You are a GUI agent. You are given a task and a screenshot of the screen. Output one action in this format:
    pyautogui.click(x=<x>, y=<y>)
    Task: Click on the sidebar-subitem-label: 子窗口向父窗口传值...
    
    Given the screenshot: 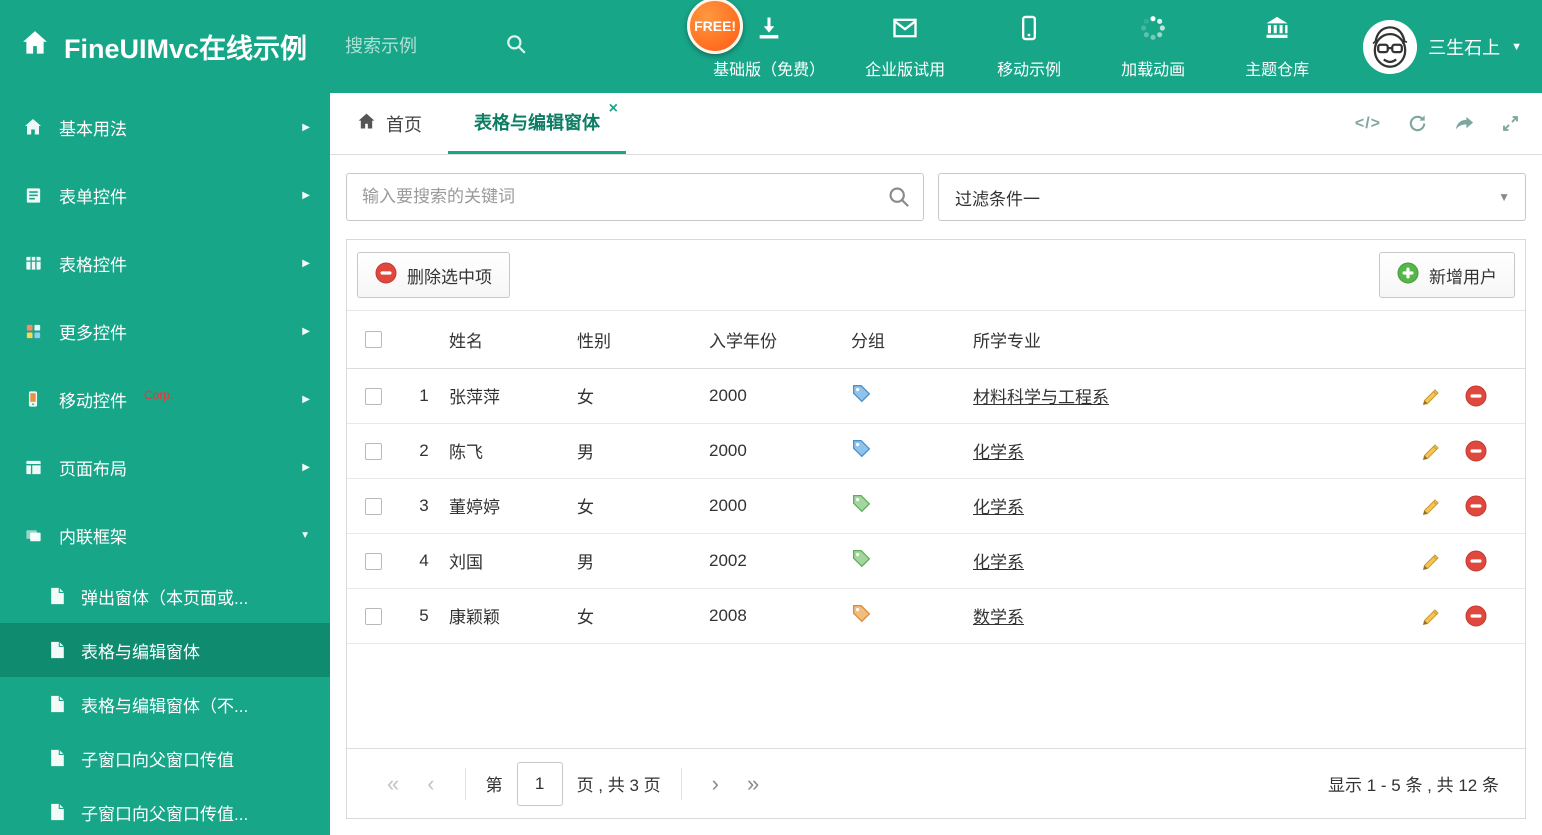 What is the action you would take?
    pyautogui.click(x=165, y=814)
    